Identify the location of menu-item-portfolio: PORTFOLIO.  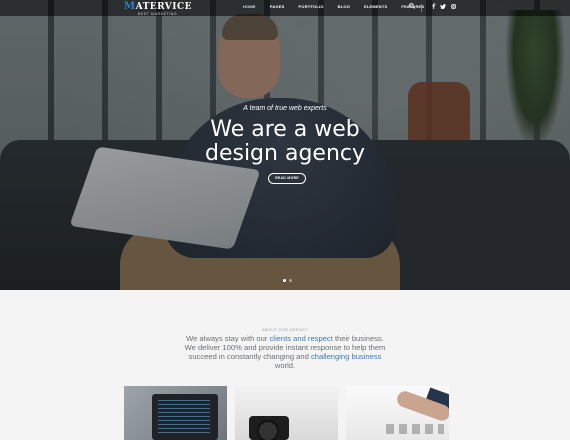
(311, 7).